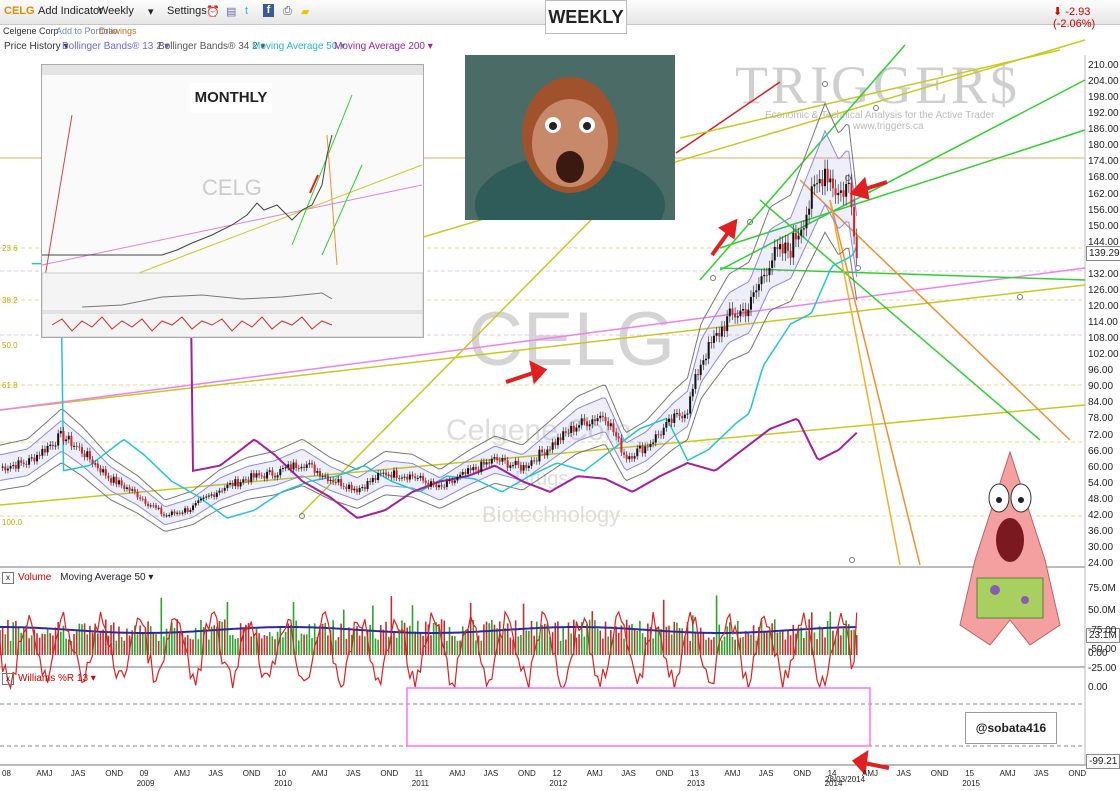 The image size is (1120, 791). I want to click on volume-ma-title: Moving Average 50 ▾, so click(106, 577).